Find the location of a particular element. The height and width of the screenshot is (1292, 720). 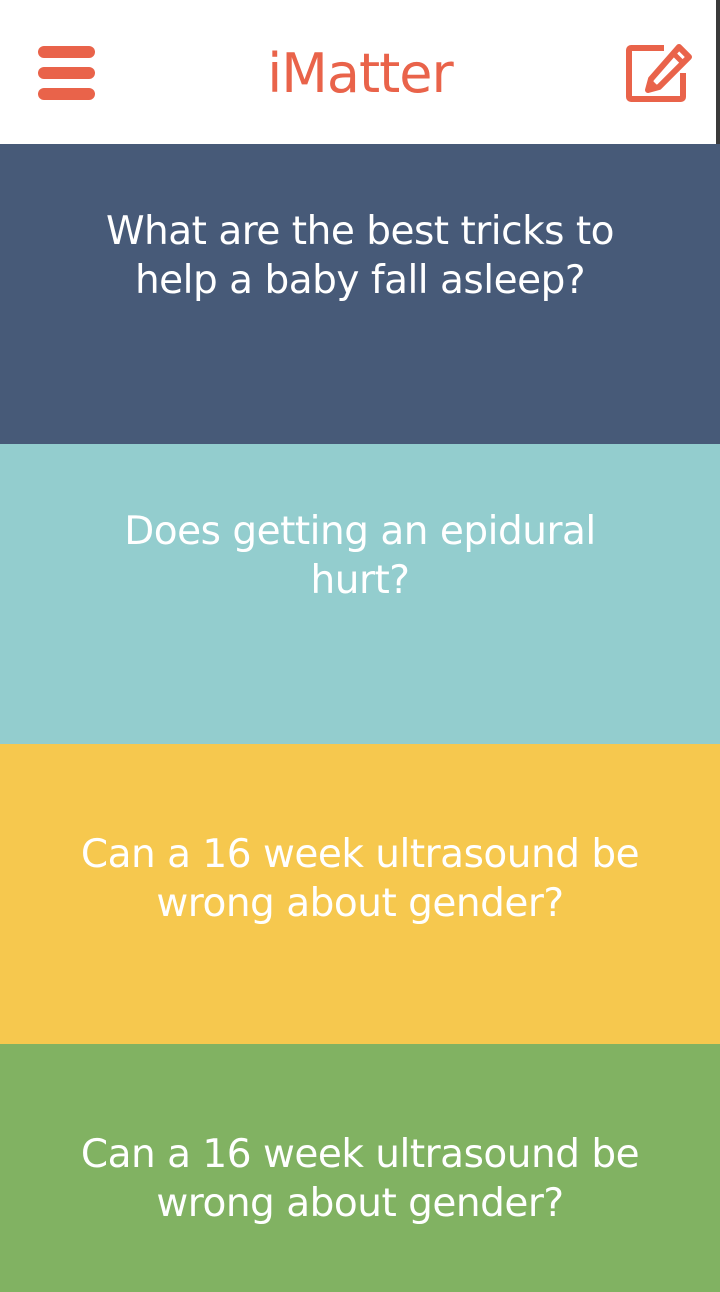

app-title: iMatter is located at coordinates (360, 73).